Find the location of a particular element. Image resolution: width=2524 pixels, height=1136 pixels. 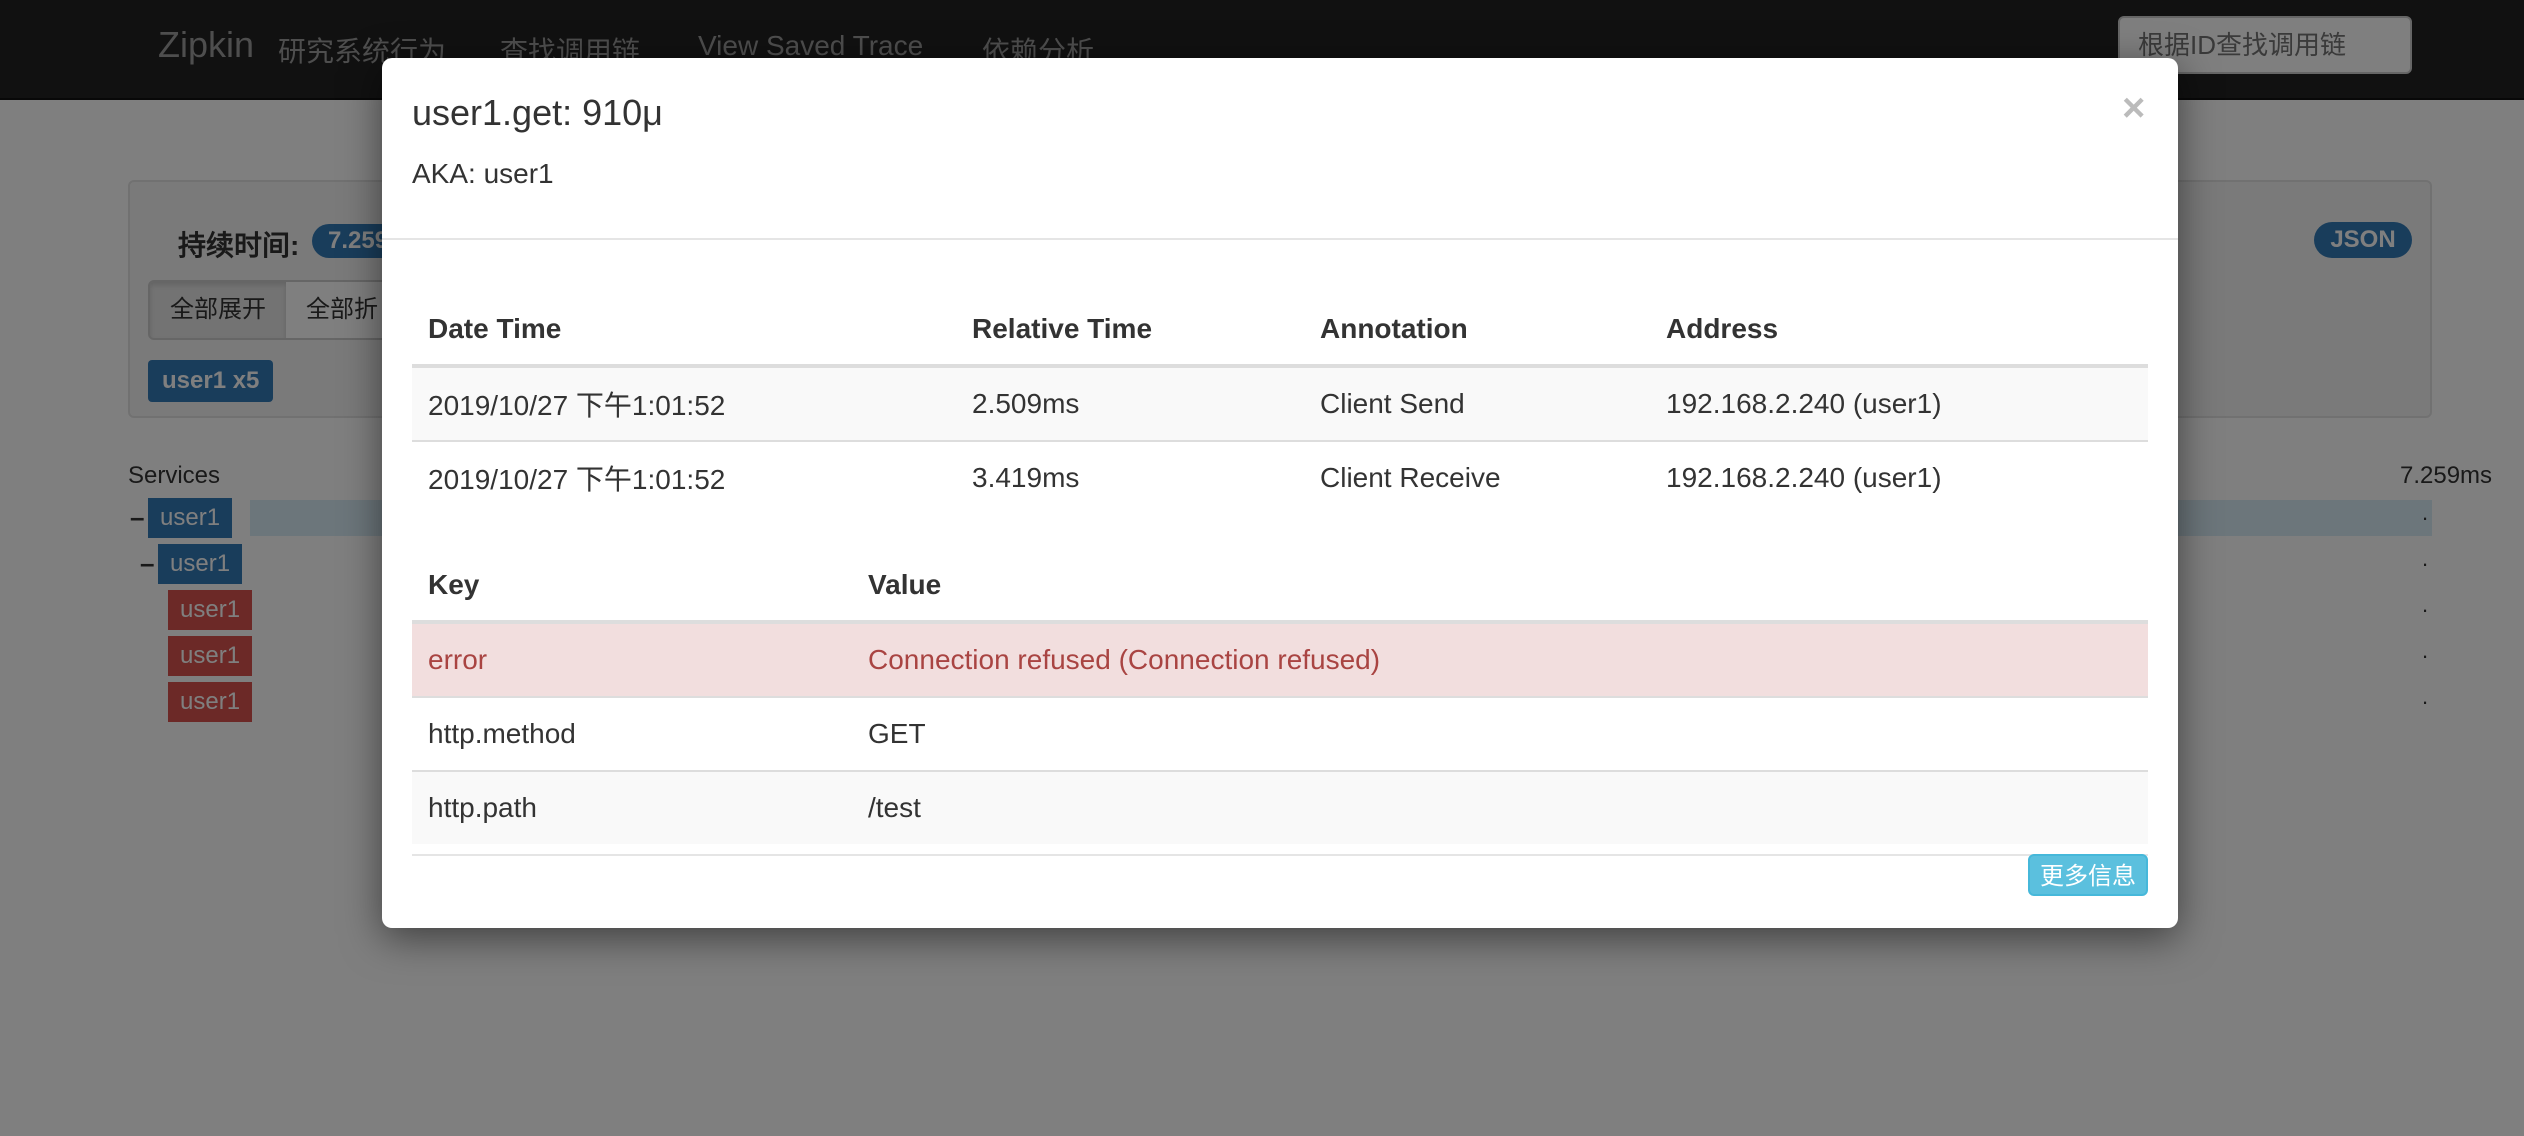

cell-key: error is located at coordinates (632, 659).